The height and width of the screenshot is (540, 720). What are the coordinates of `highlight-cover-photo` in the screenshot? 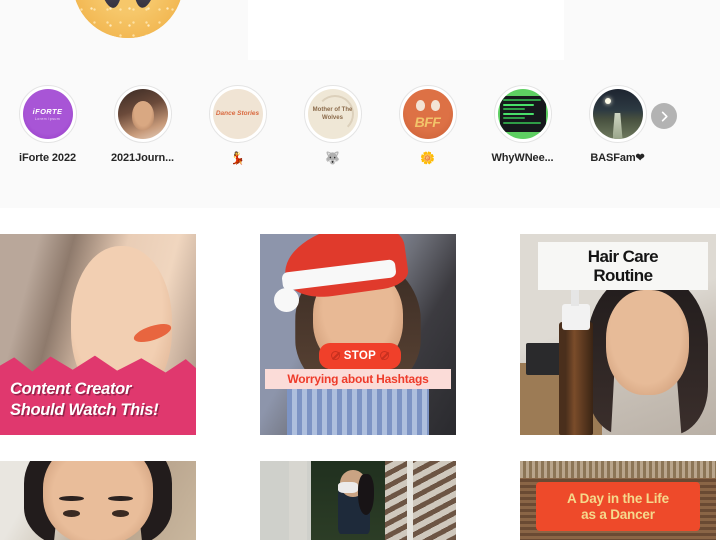 It's located at (142, 114).